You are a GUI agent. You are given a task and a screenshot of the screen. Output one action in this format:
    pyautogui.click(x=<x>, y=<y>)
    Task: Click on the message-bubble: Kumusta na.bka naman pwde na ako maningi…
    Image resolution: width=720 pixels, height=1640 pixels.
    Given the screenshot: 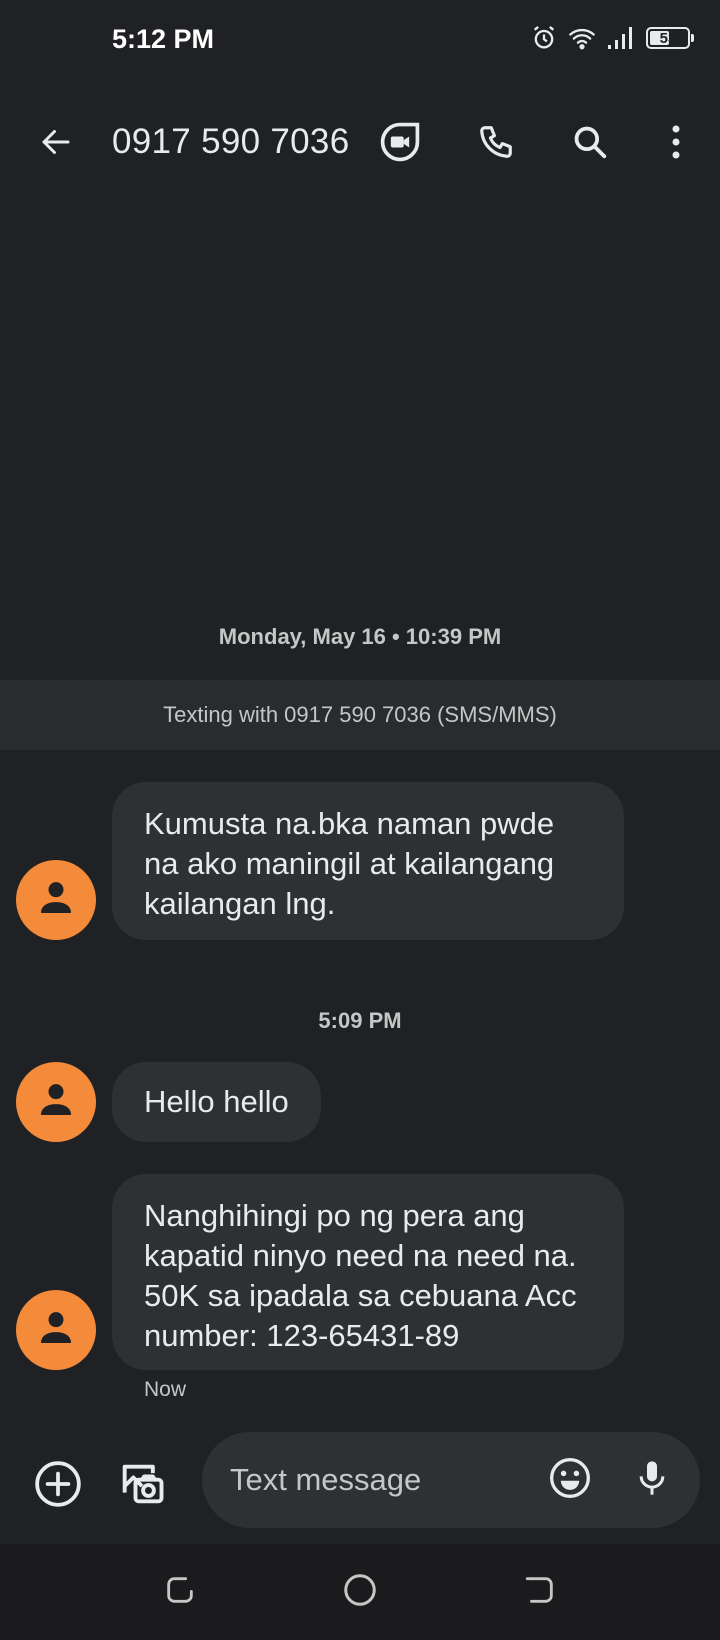 What is the action you would take?
    pyautogui.click(x=368, y=861)
    